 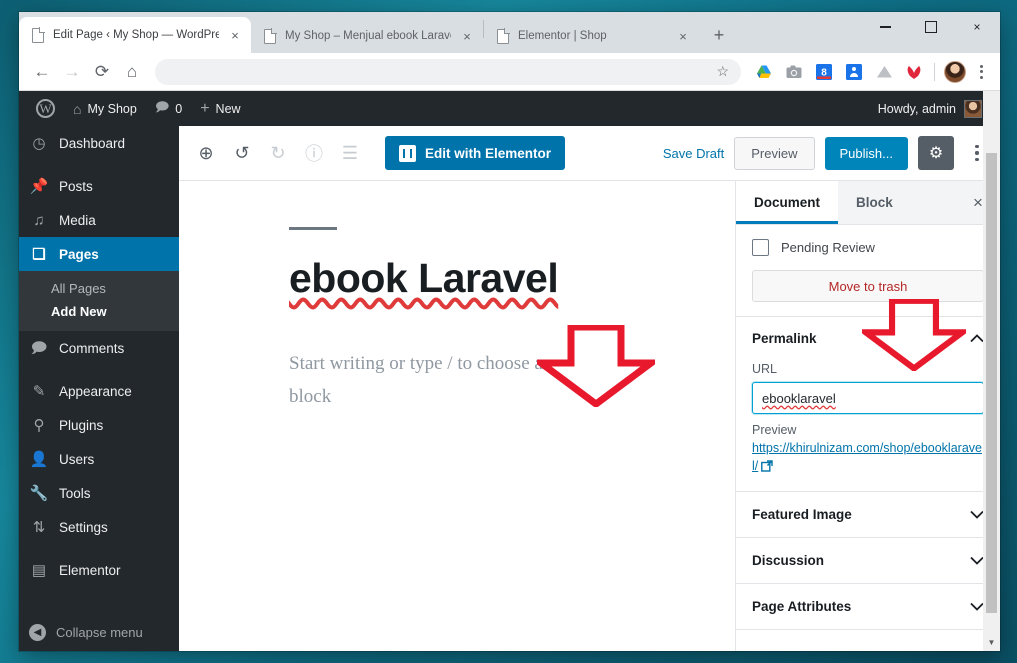 What do you see at coordinates (92, 348) in the screenshot?
I see `sidebar-item-label: Comments` at bounding box center [92, 348].